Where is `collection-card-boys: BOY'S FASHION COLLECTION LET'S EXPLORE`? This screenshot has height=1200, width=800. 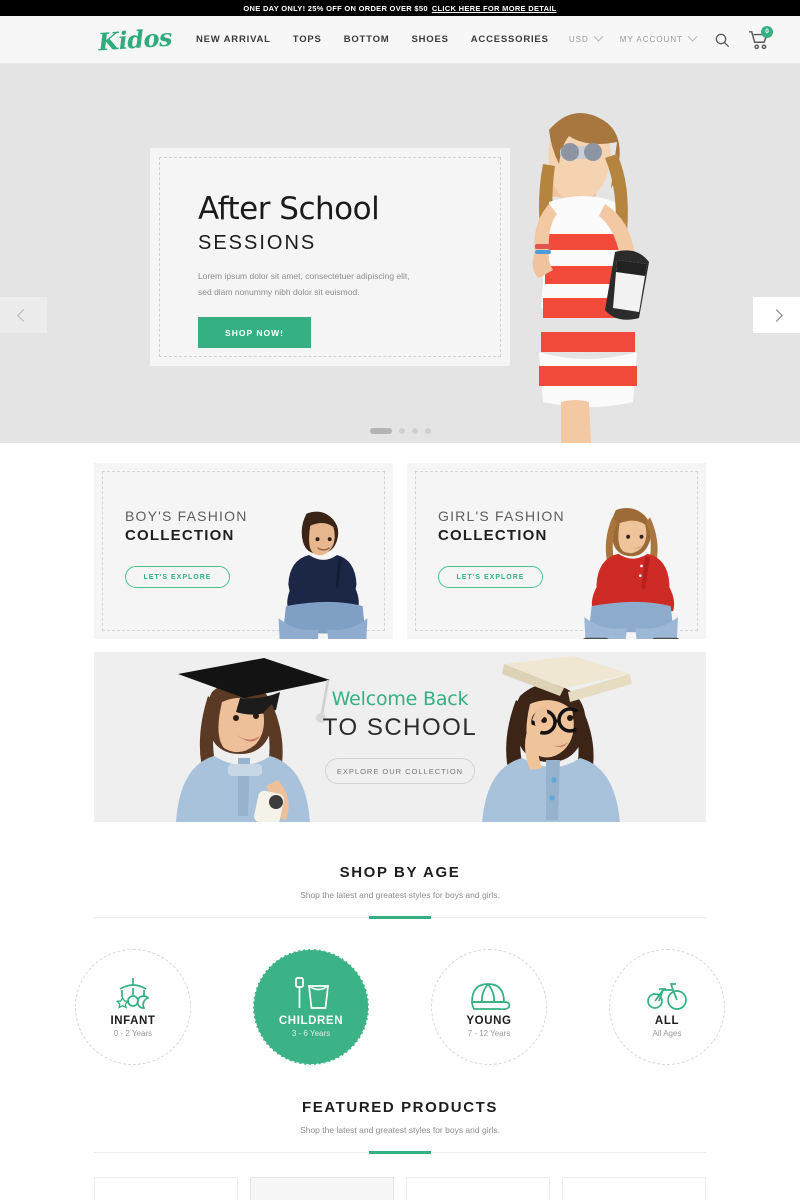 collection-card-boys: BOY'S FASHION COLLECTION LET'S EXPLORE is located at coordinates (243, 551).